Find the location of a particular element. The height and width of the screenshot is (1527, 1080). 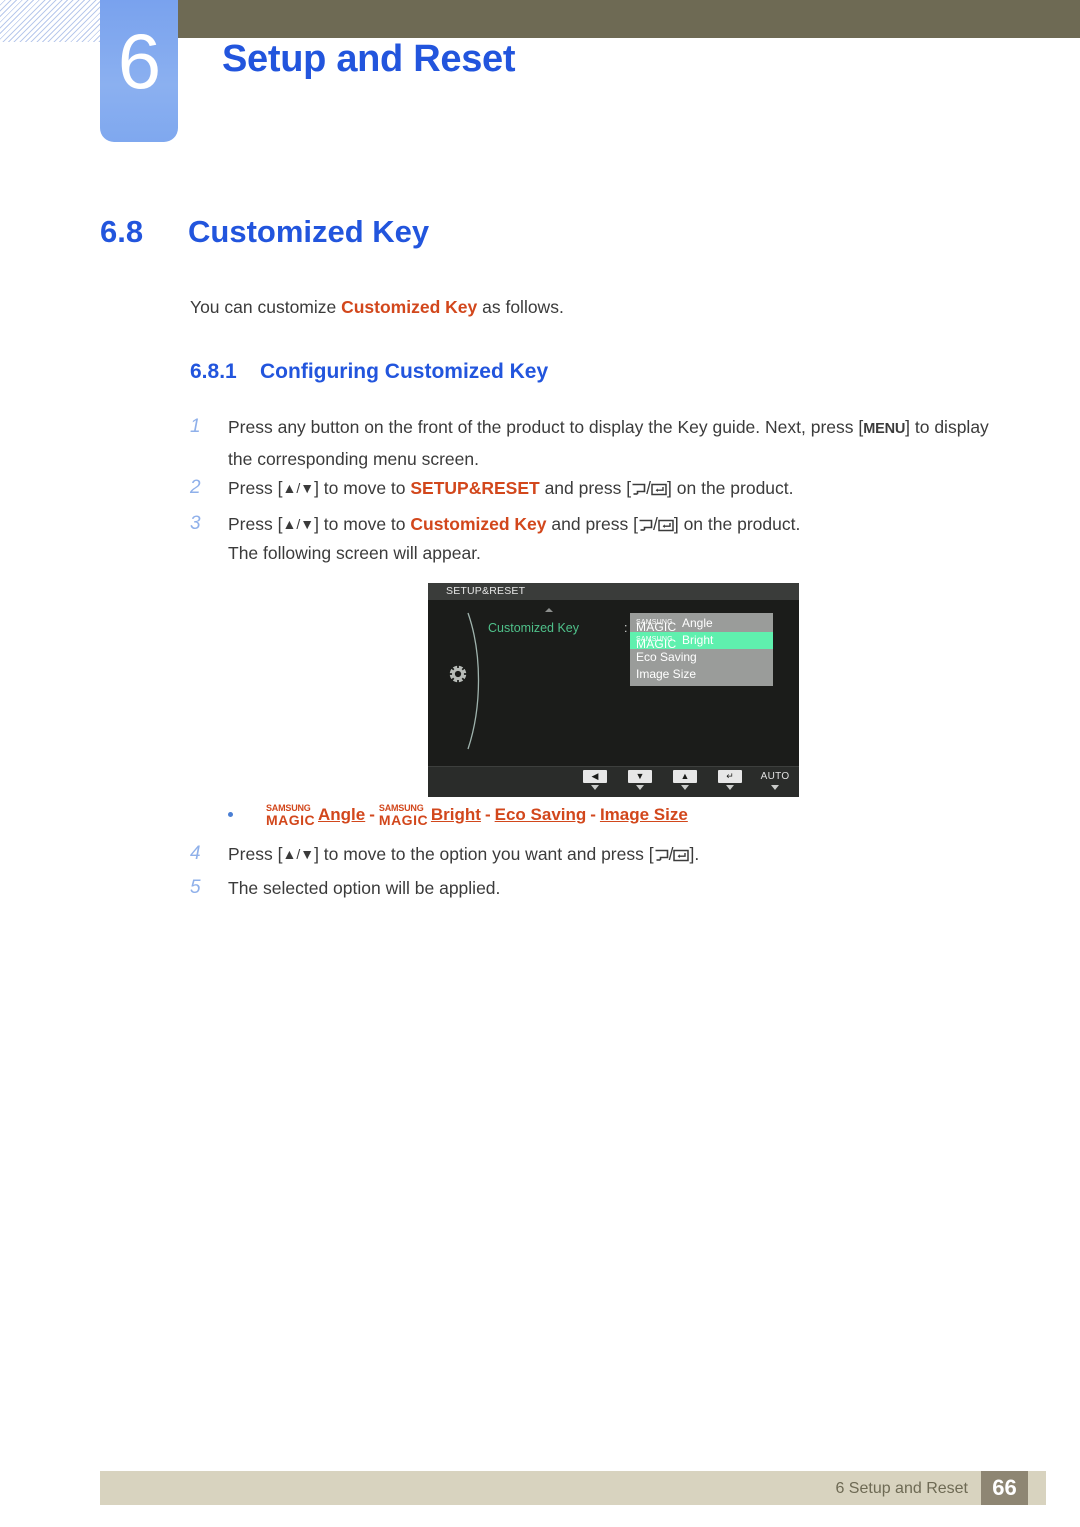

subsection-heading: 6.8.1 Configuring Customized Key is located at coordinates (369, 372).